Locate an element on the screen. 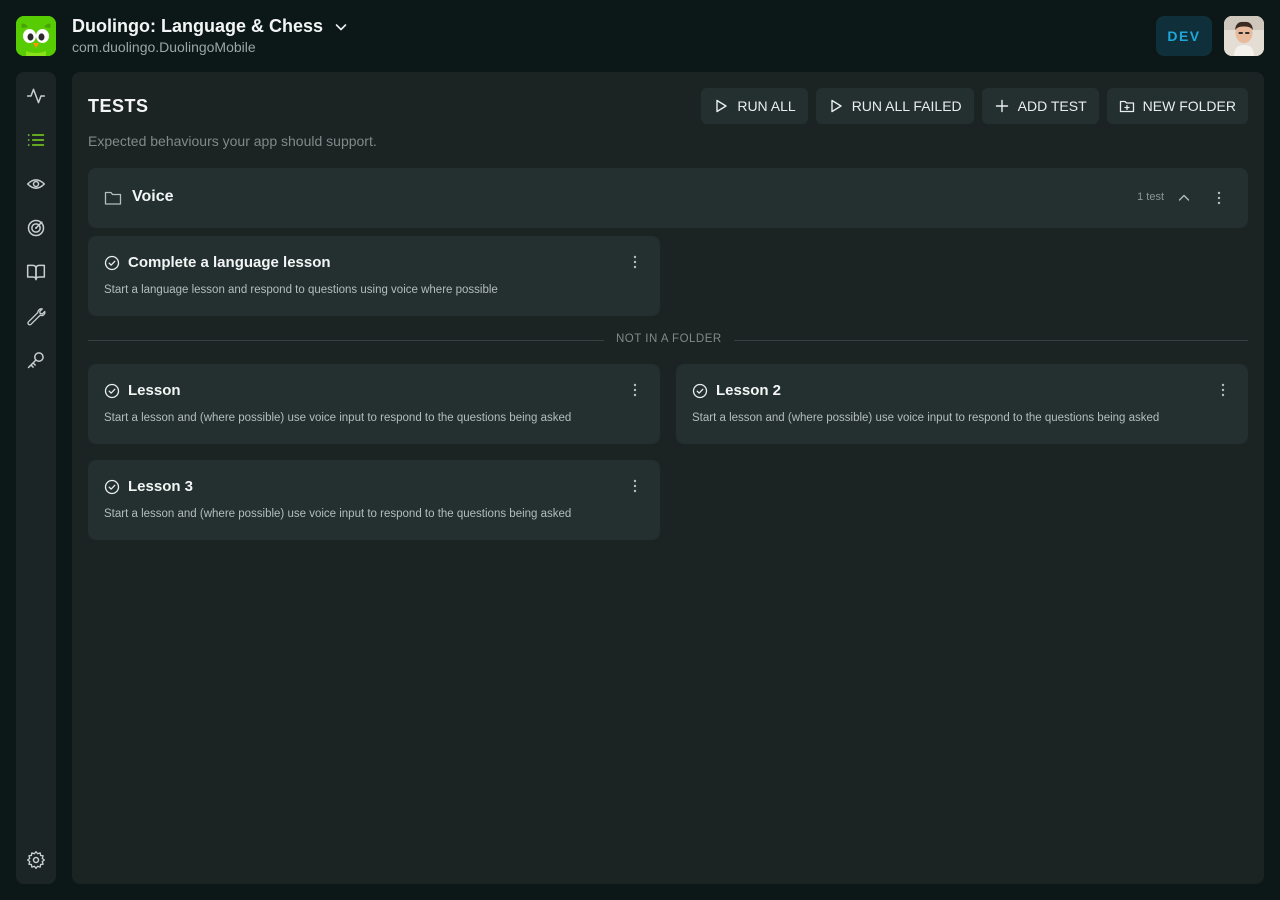  key-icon is located at coordinates (35, 360).